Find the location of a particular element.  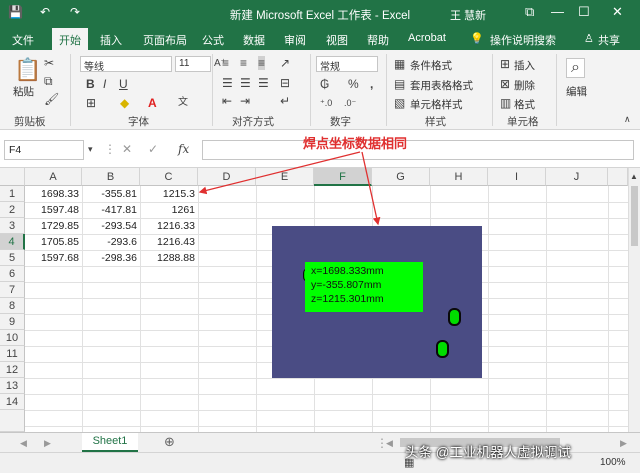

arrow-to-callout is located at coordinates (371, 188).